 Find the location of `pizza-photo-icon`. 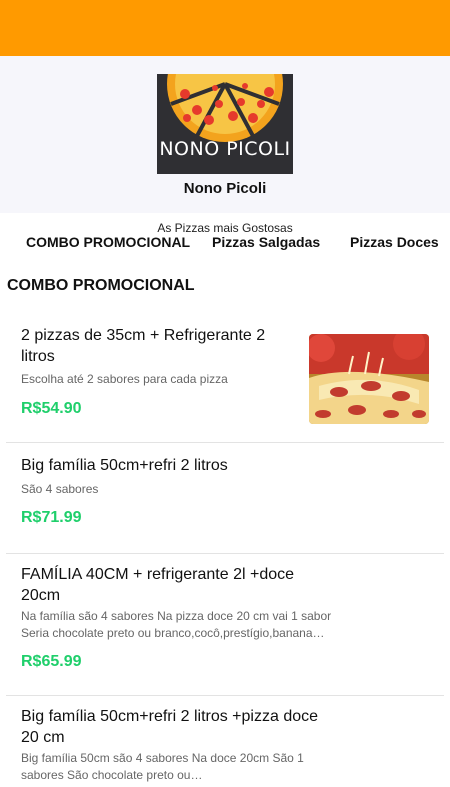

pizza-photo-icon is located at coordinates (369, 379).